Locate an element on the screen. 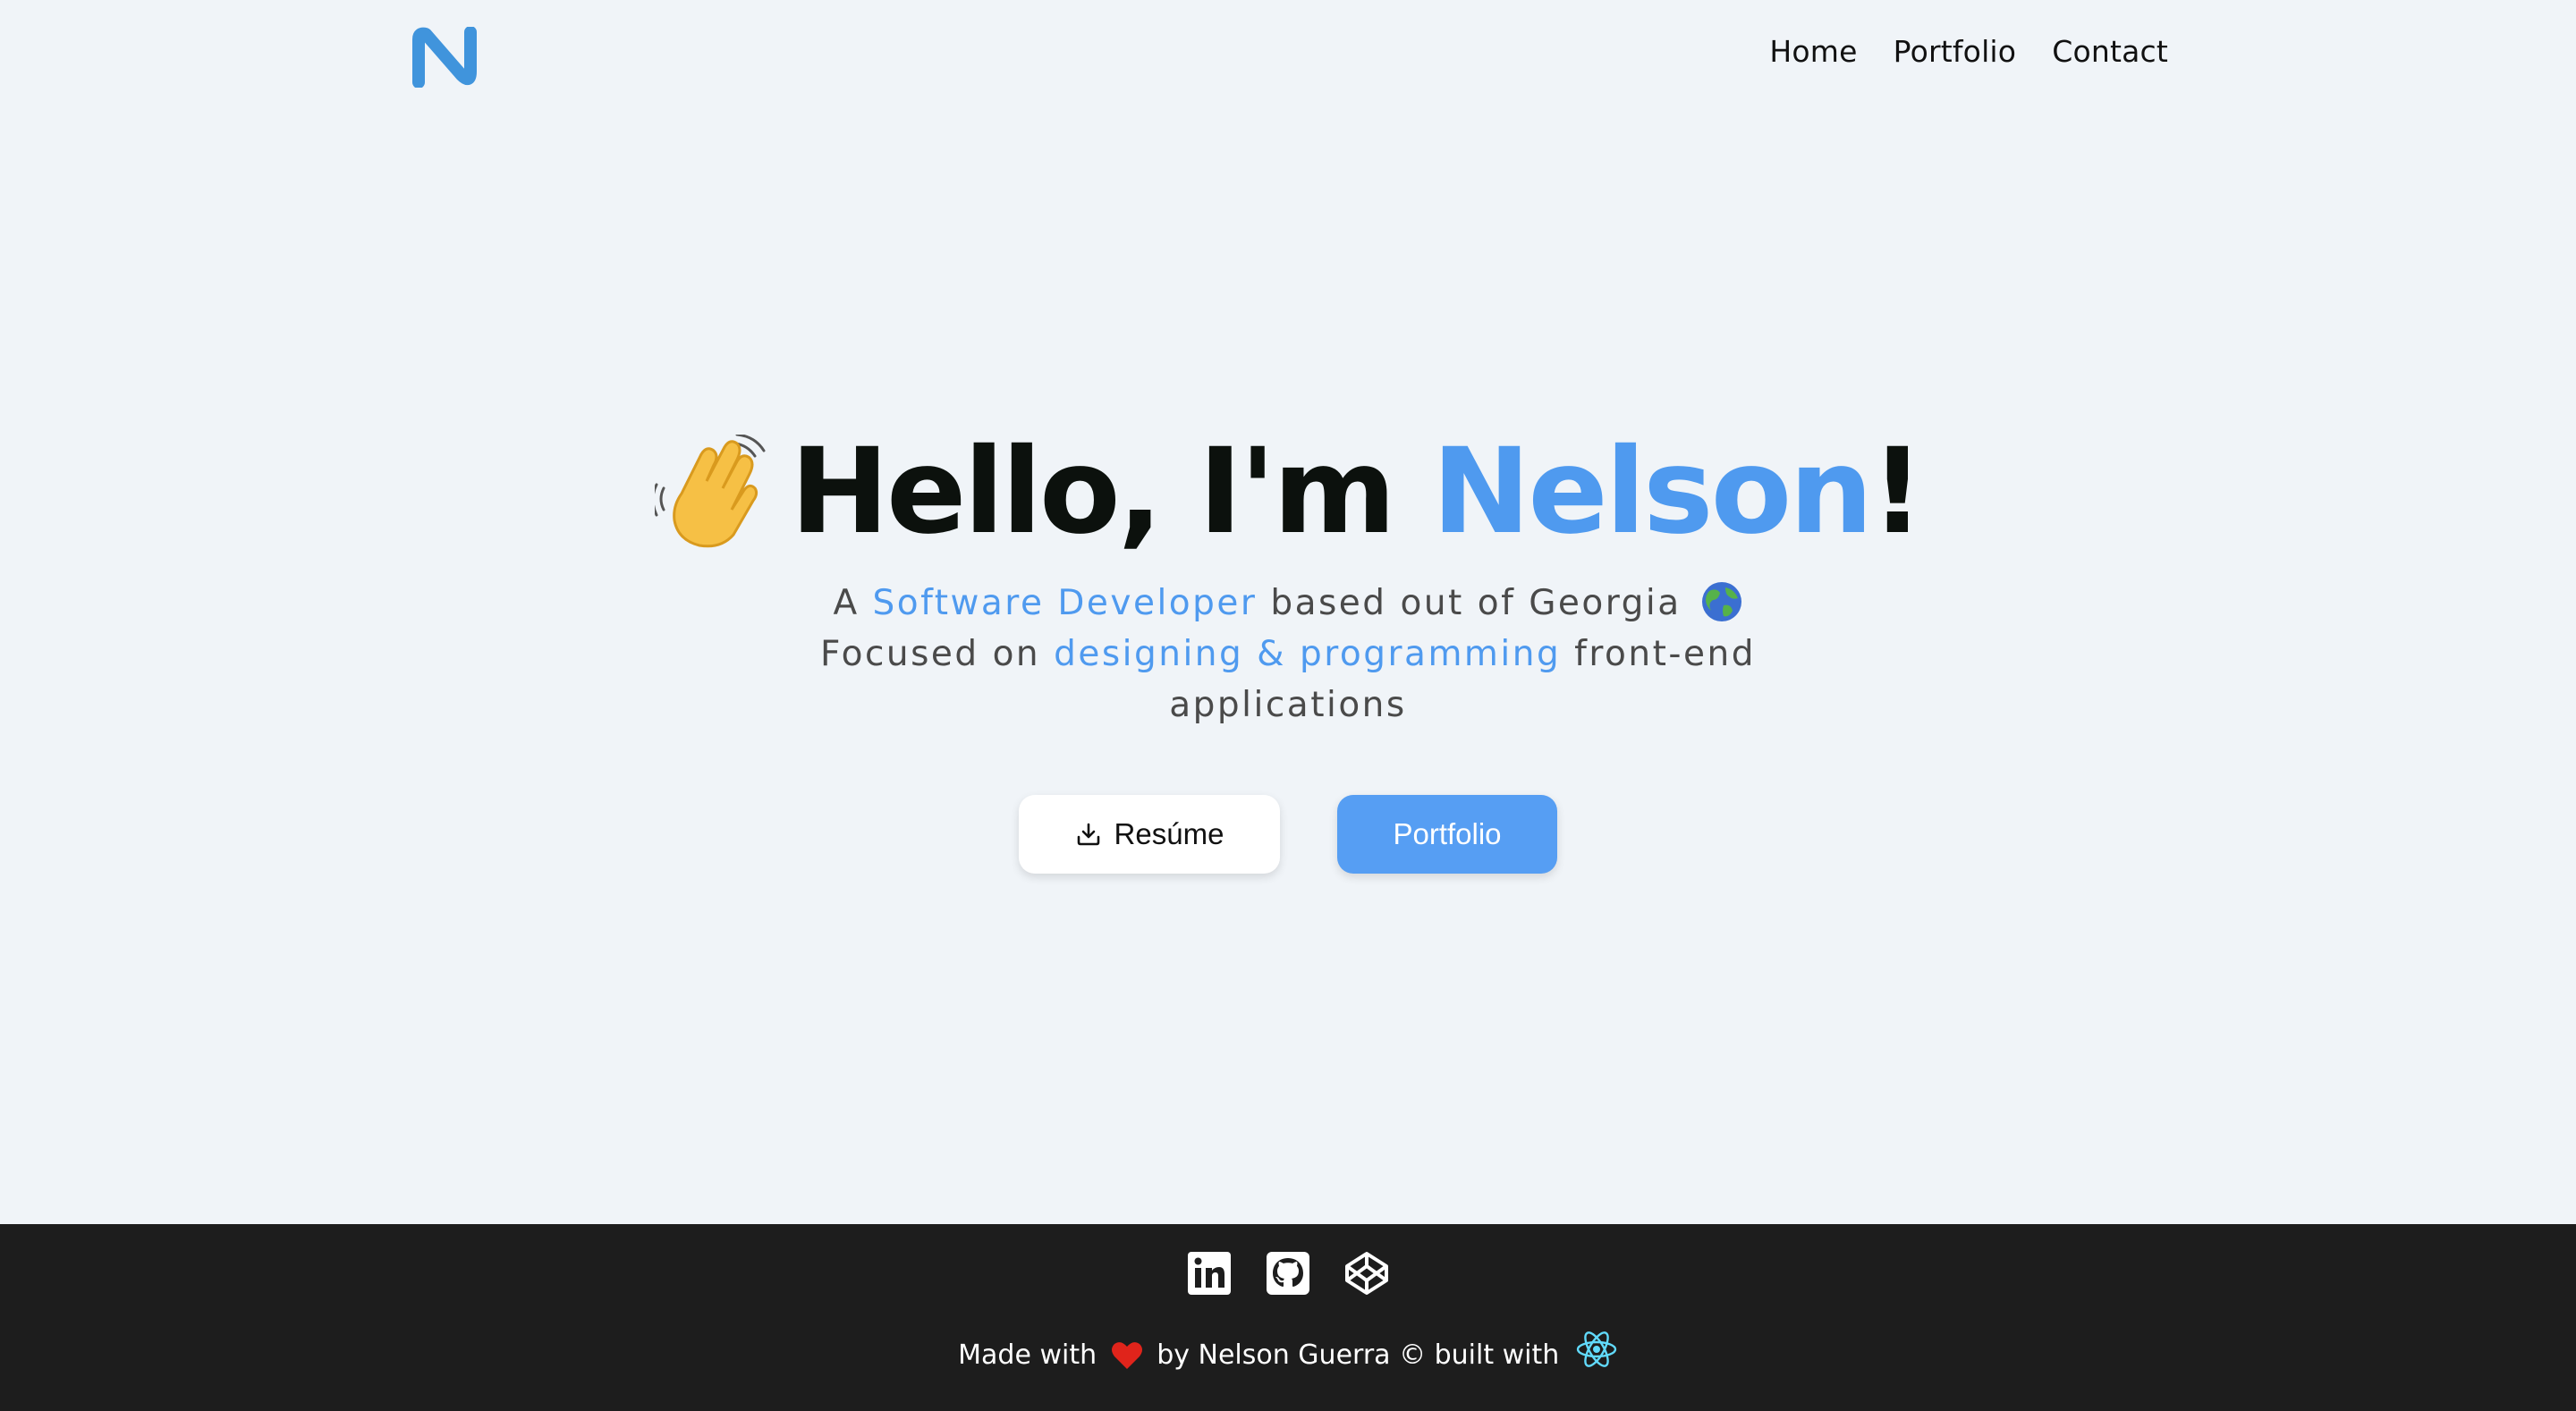 The image size is (2576, 1411). portfolio-button-label: Portfolio is located at coordinates (1447, 833).